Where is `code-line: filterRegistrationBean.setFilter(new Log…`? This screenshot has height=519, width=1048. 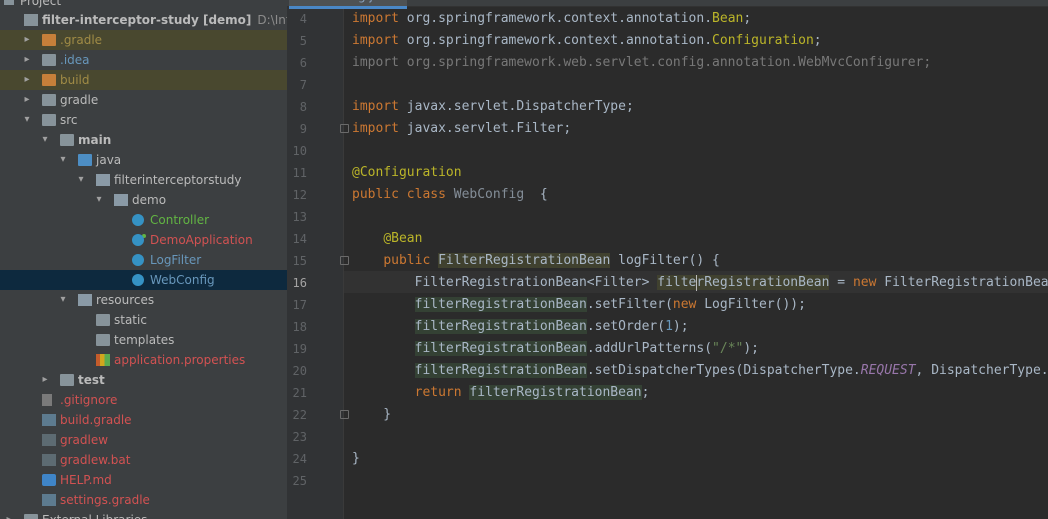 code-line: filterRegistrationBean.setFilter(new Log… is located at coordinates (579, 305).